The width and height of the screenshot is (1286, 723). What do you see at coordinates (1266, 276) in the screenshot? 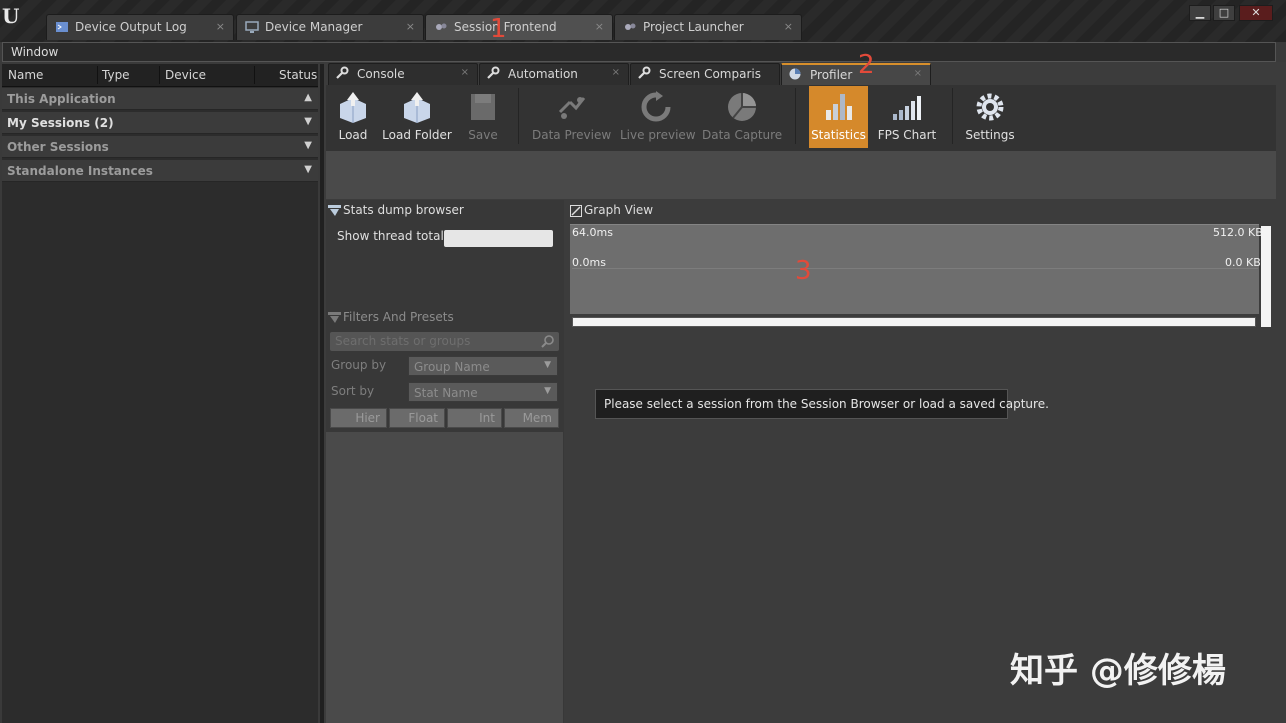
I see `graph-vertical-scrollbar` at bounding box center [1266, 276].